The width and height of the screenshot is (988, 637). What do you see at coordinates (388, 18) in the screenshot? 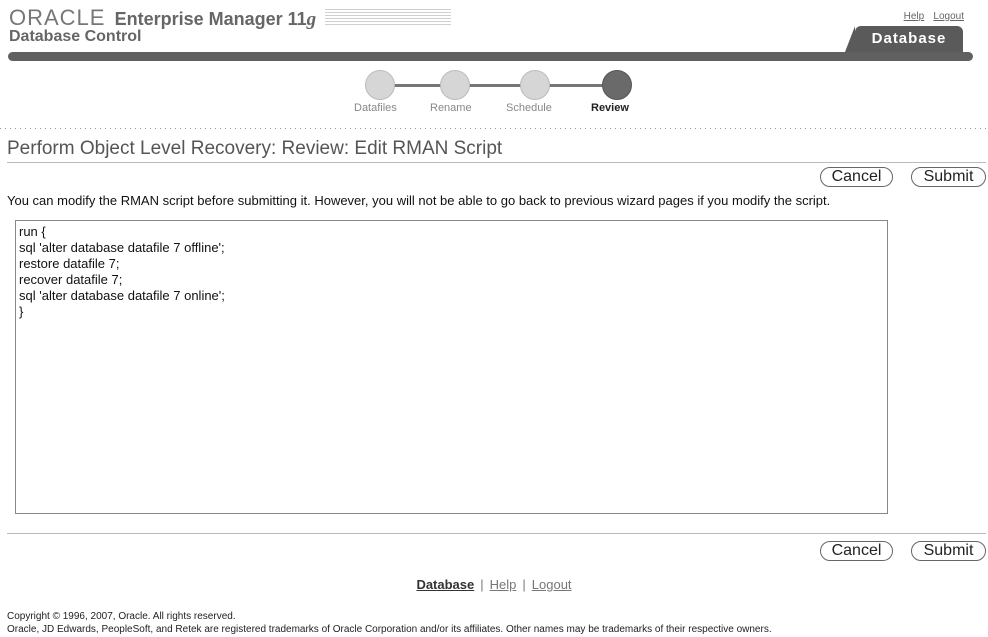
I see `logo-stripes-decoration` at bounding box center [388, 18].